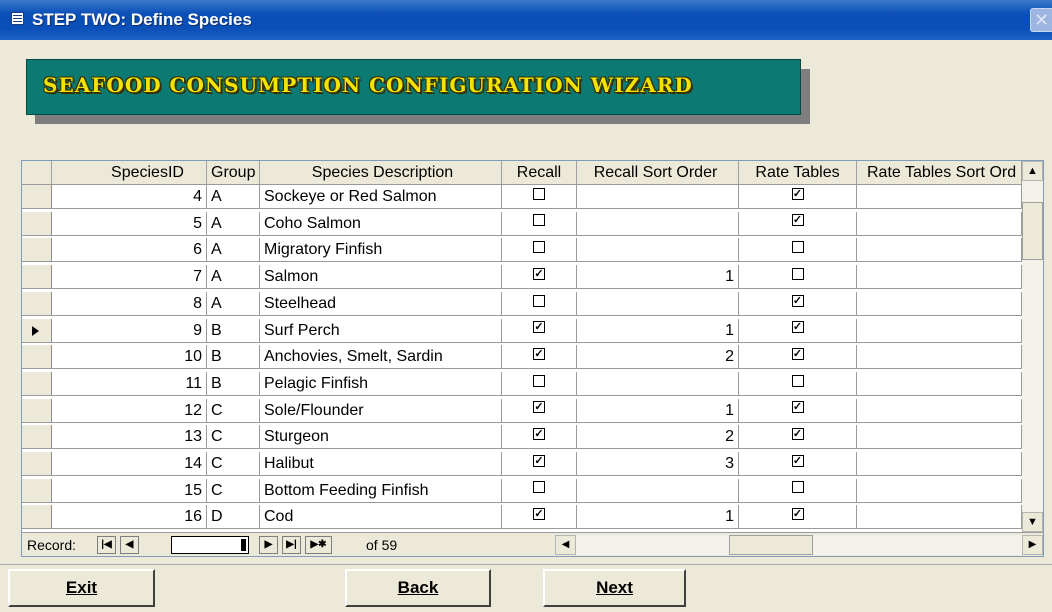 The image size is (1052, 612). Describe the element at coordinates (129, 250) in the screenshot. I see `species-id-cell: 6` at that location.